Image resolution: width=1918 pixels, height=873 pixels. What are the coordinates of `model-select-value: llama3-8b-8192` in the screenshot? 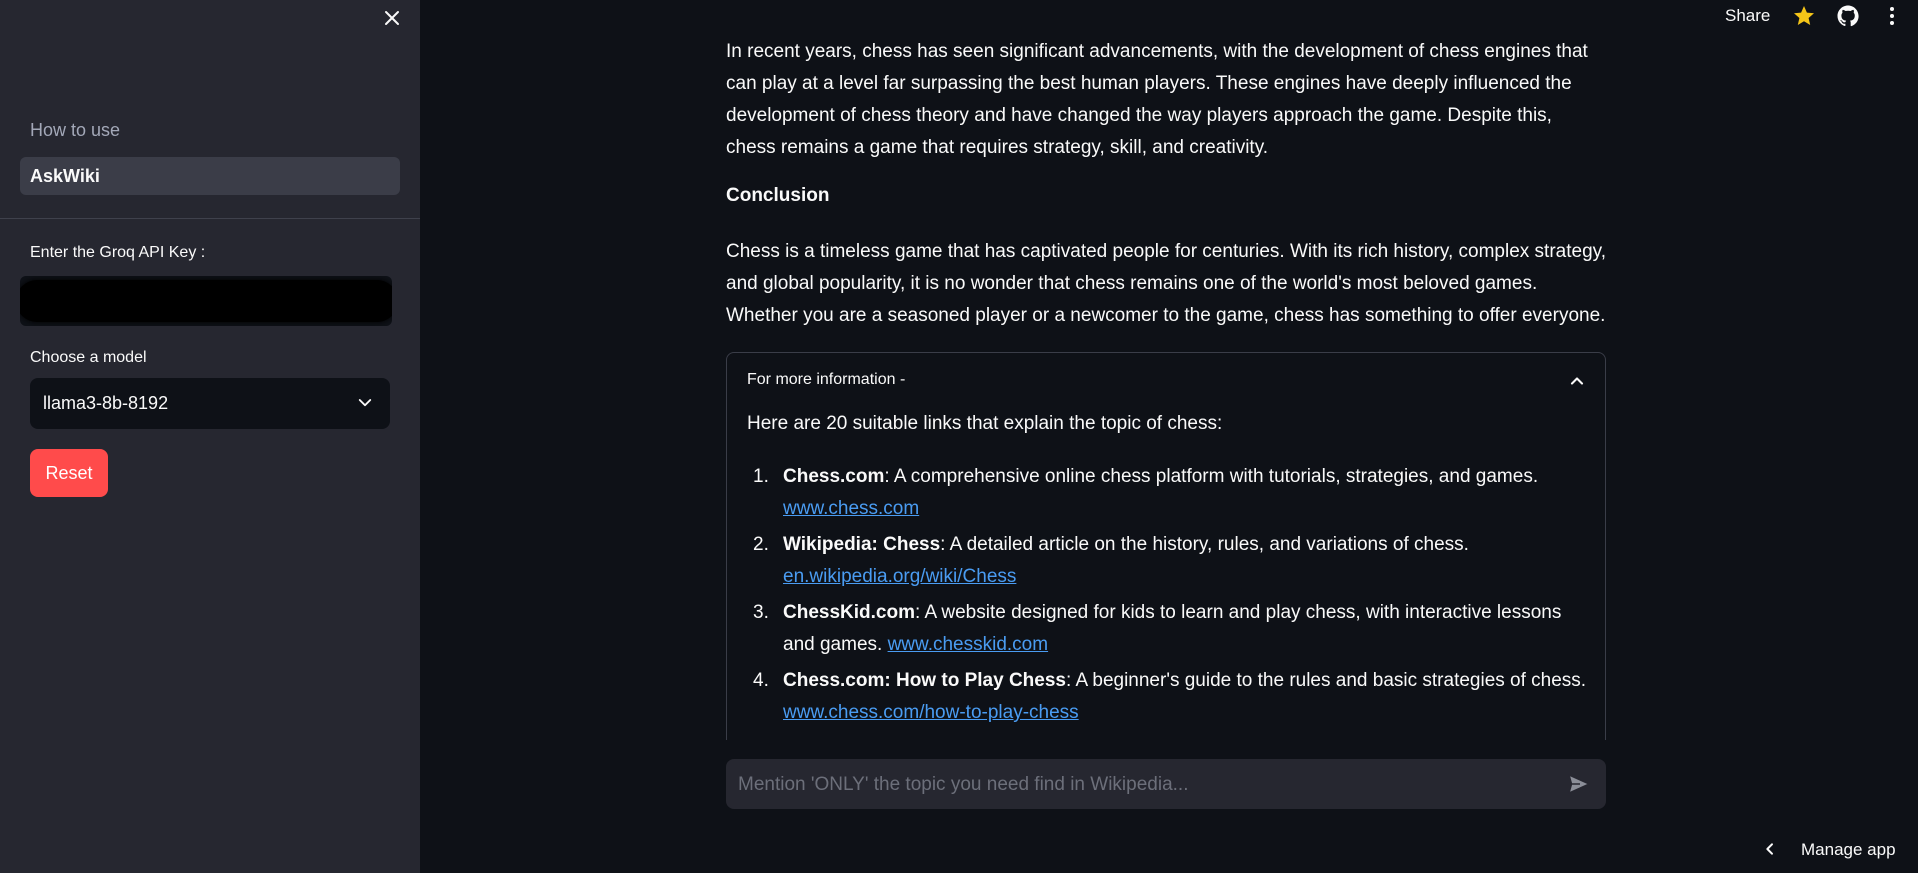 It's located at (106, 403).